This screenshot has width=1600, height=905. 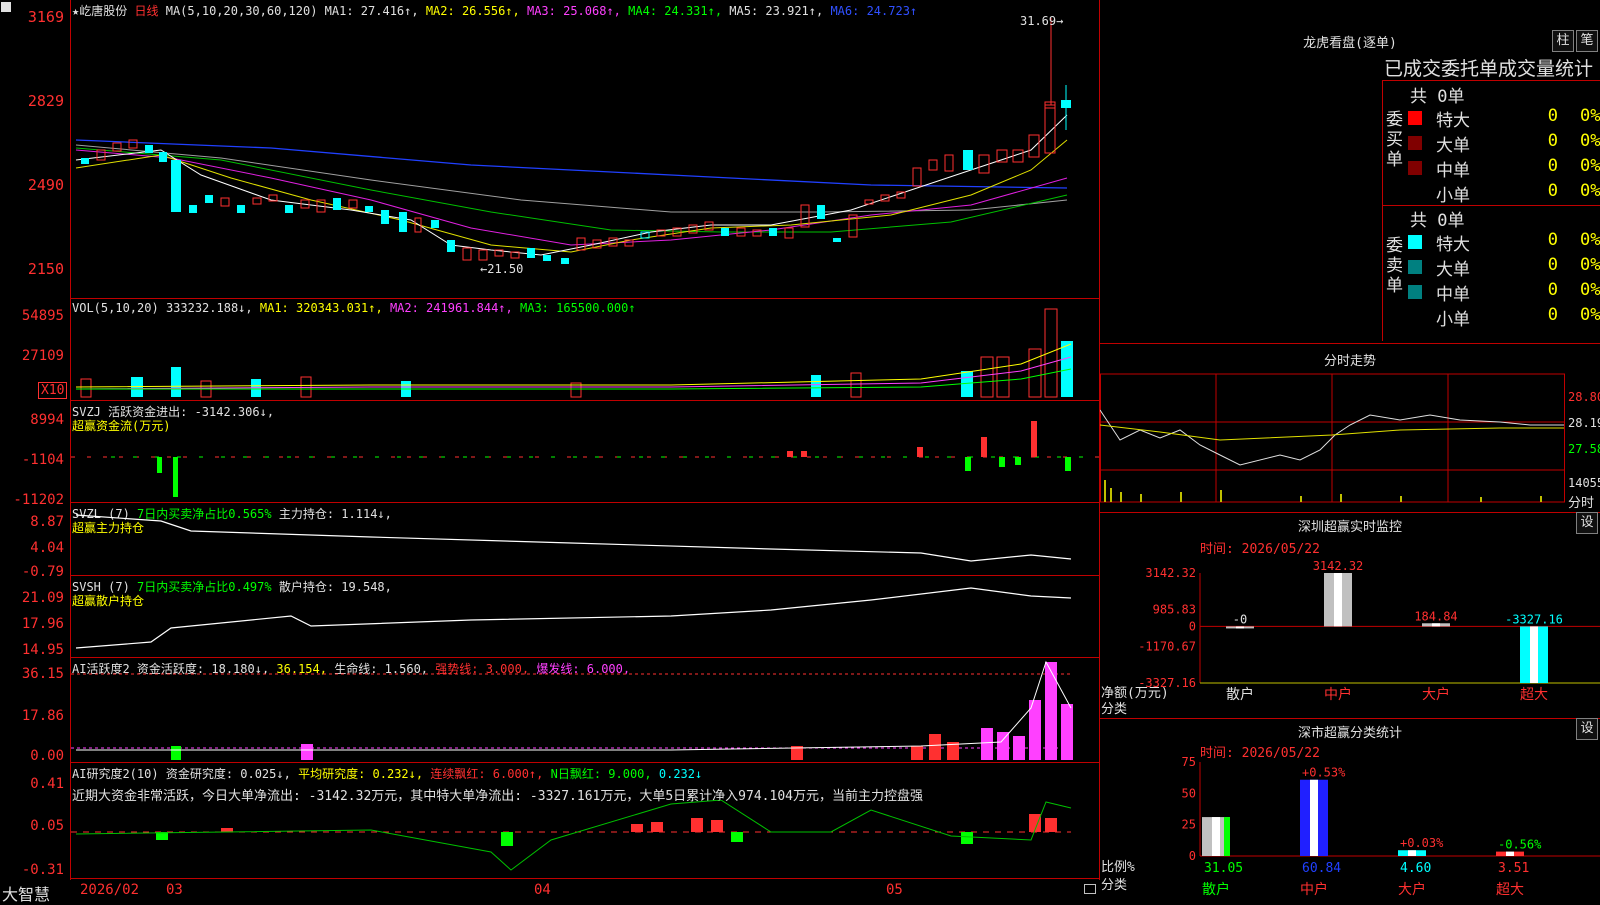 What do you see at coordinates (1453, 196) in the screenshot?
I see `row-label: 小单` at bounding box center [1453, 196].